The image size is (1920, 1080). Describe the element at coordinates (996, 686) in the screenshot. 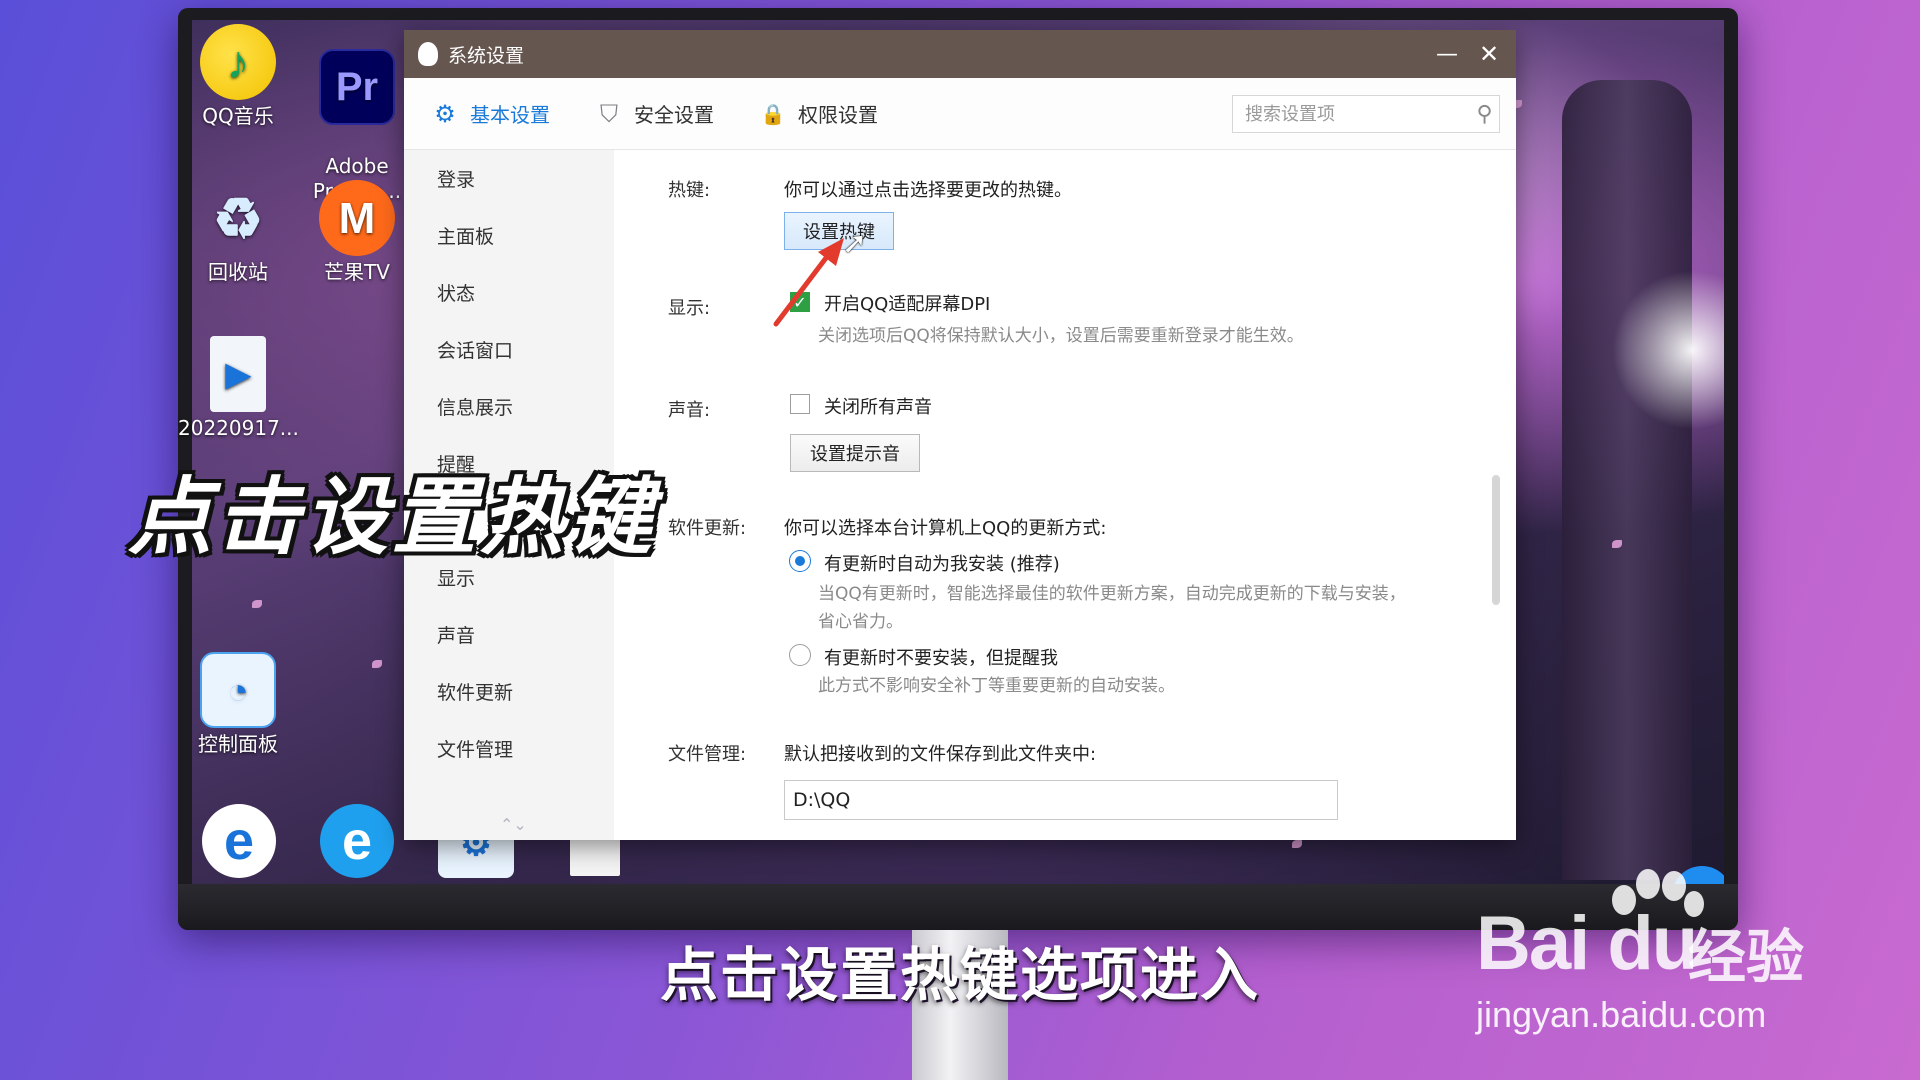

I see `notify-only-note: 此方式不影响安全补丁等重要更新的自动安装。` at that location.